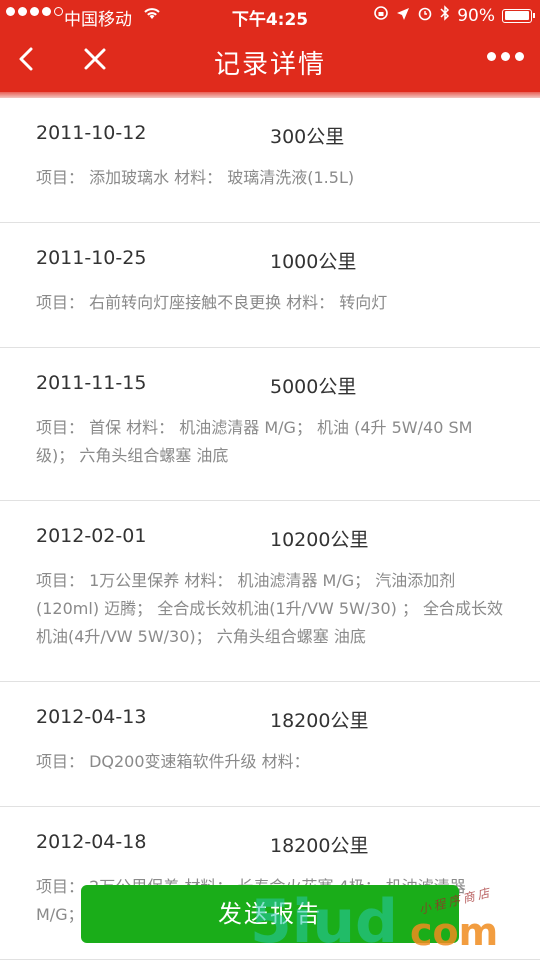 The image size is (540, 960). What do you see at coordinates (270, 15) in the screenshot?
I see `status-bar: 中国移动 下午4:25 90%` at bounding box center [270, 15].